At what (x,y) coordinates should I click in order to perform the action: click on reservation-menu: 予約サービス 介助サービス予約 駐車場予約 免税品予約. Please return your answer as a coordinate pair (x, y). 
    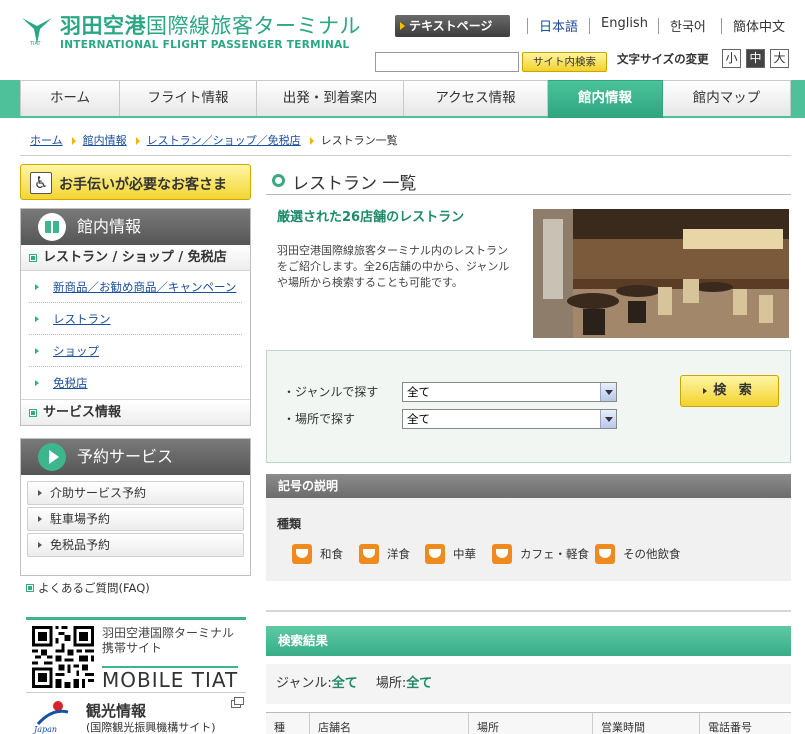
    Looking at the image, I should click on (135, 507).